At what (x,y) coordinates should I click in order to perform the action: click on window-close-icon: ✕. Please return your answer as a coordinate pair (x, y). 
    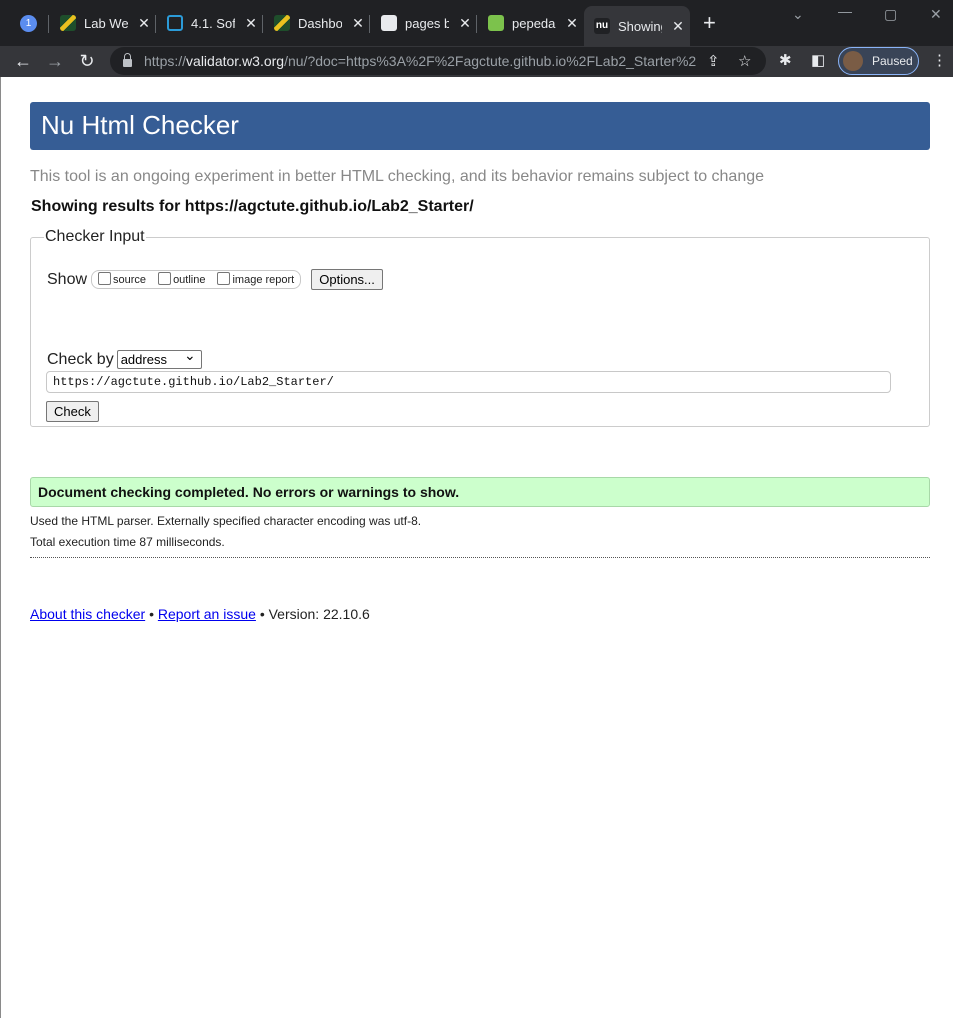
    Looking at the image, I should click on (936, 14).